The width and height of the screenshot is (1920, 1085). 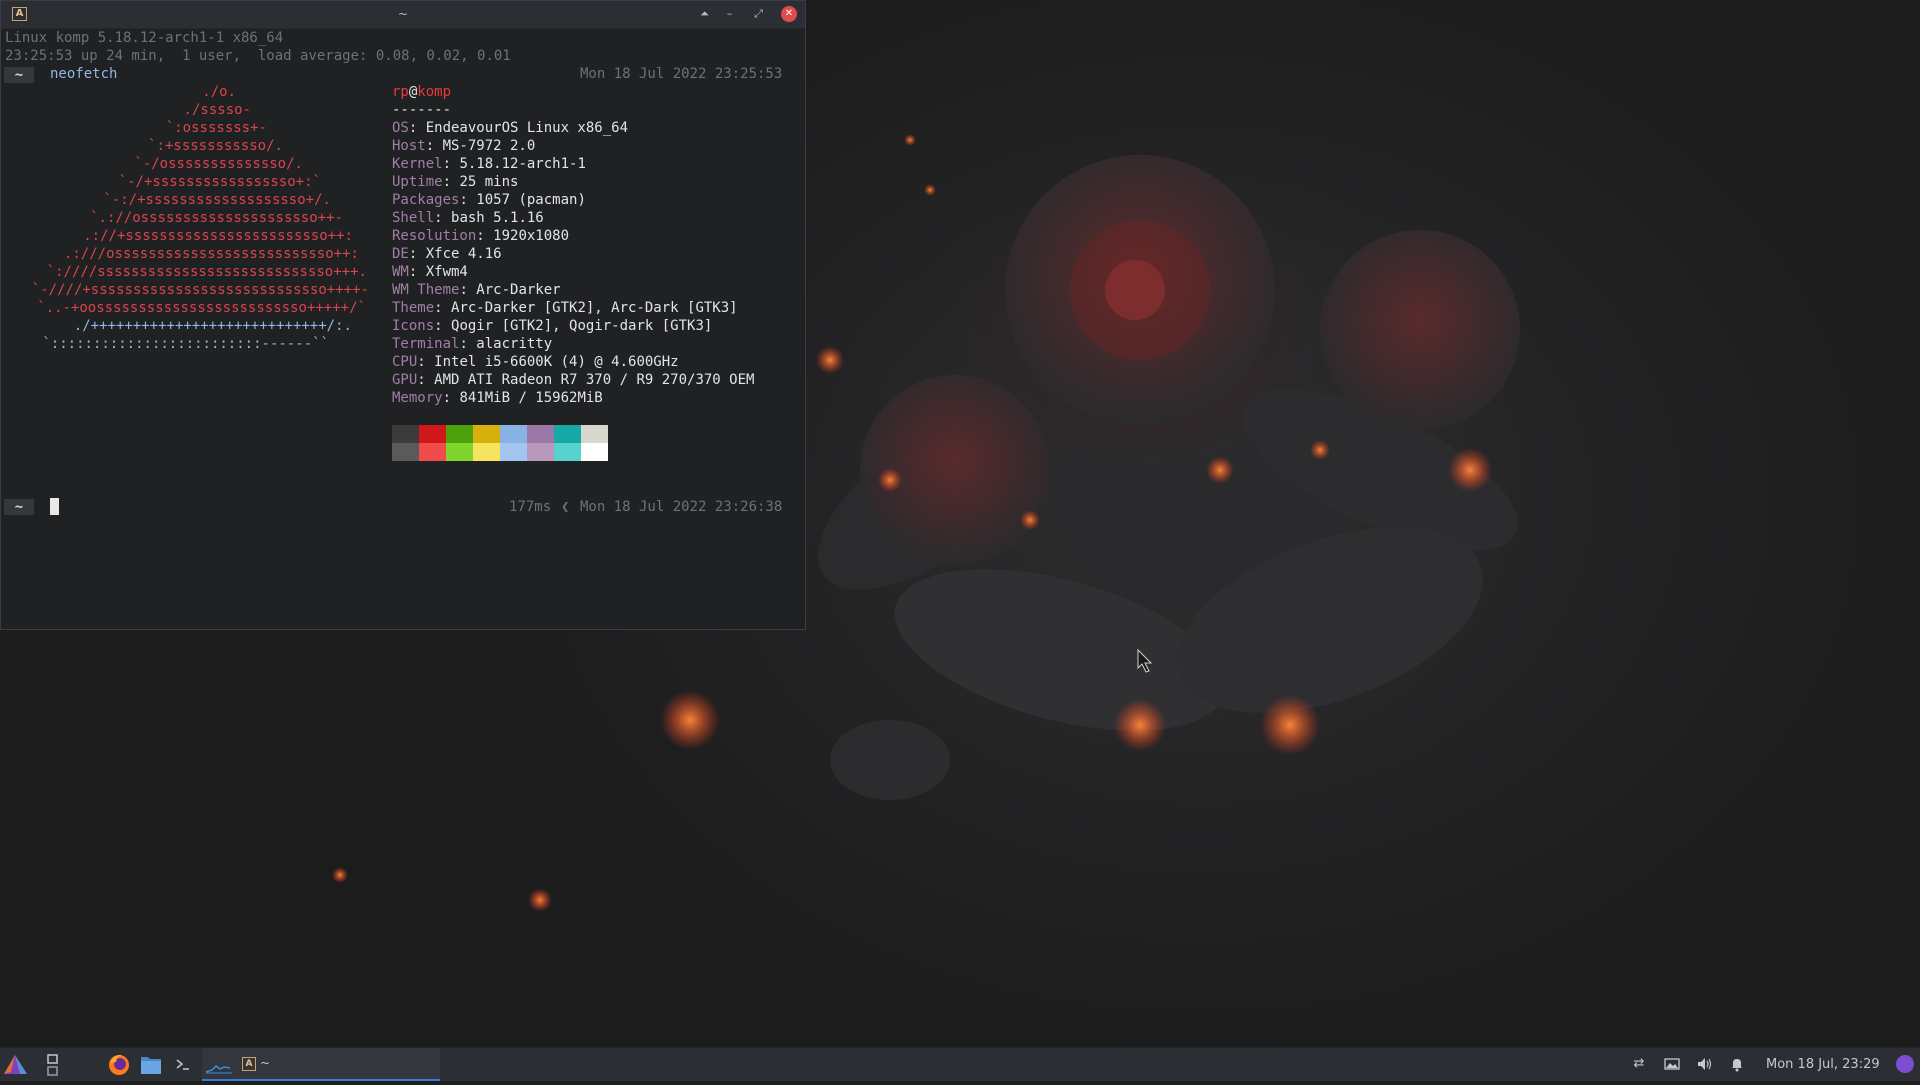 What do you see at coordinates (729, 14) in the screenshot?
I see `minimize-button: –` at bounding box center [729, 14].